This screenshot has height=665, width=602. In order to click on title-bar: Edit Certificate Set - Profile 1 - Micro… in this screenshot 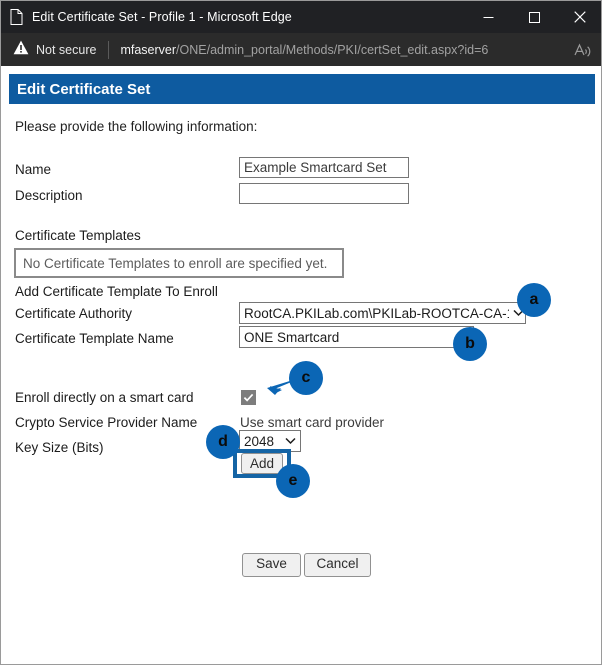, I will do `click(301, 17)`.